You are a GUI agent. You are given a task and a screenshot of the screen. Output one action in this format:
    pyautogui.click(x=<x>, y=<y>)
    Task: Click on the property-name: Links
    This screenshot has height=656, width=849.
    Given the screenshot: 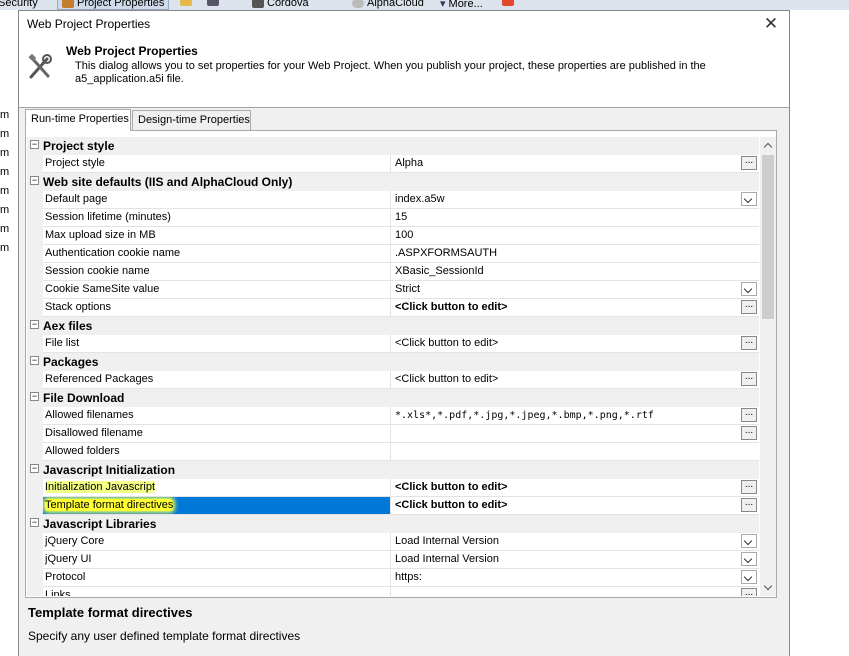 What is the action you would take?
    pyautogui.click(x=217, y=591)
    